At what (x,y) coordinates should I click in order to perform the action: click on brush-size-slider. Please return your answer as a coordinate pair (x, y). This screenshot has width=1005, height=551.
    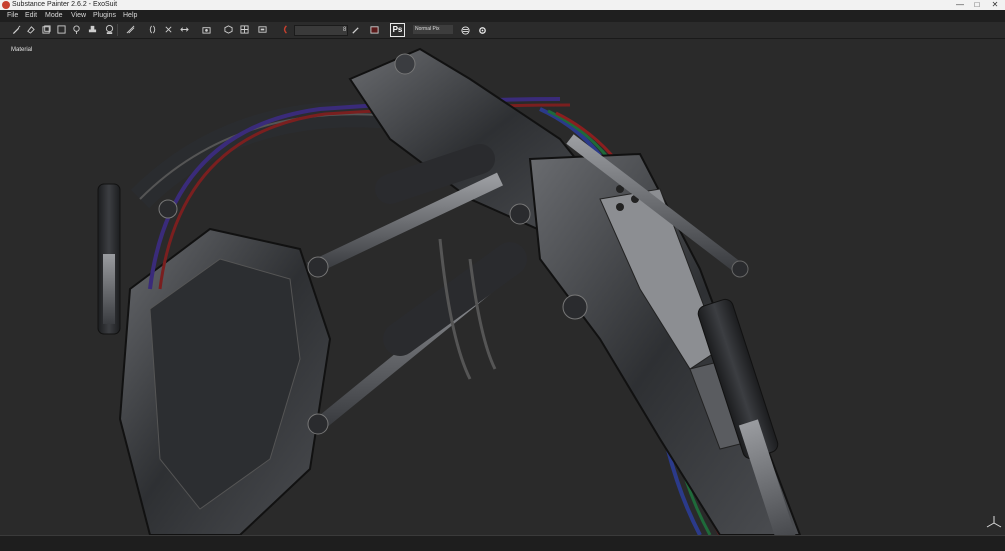
    Looking at the image, I should click on (321, 30).